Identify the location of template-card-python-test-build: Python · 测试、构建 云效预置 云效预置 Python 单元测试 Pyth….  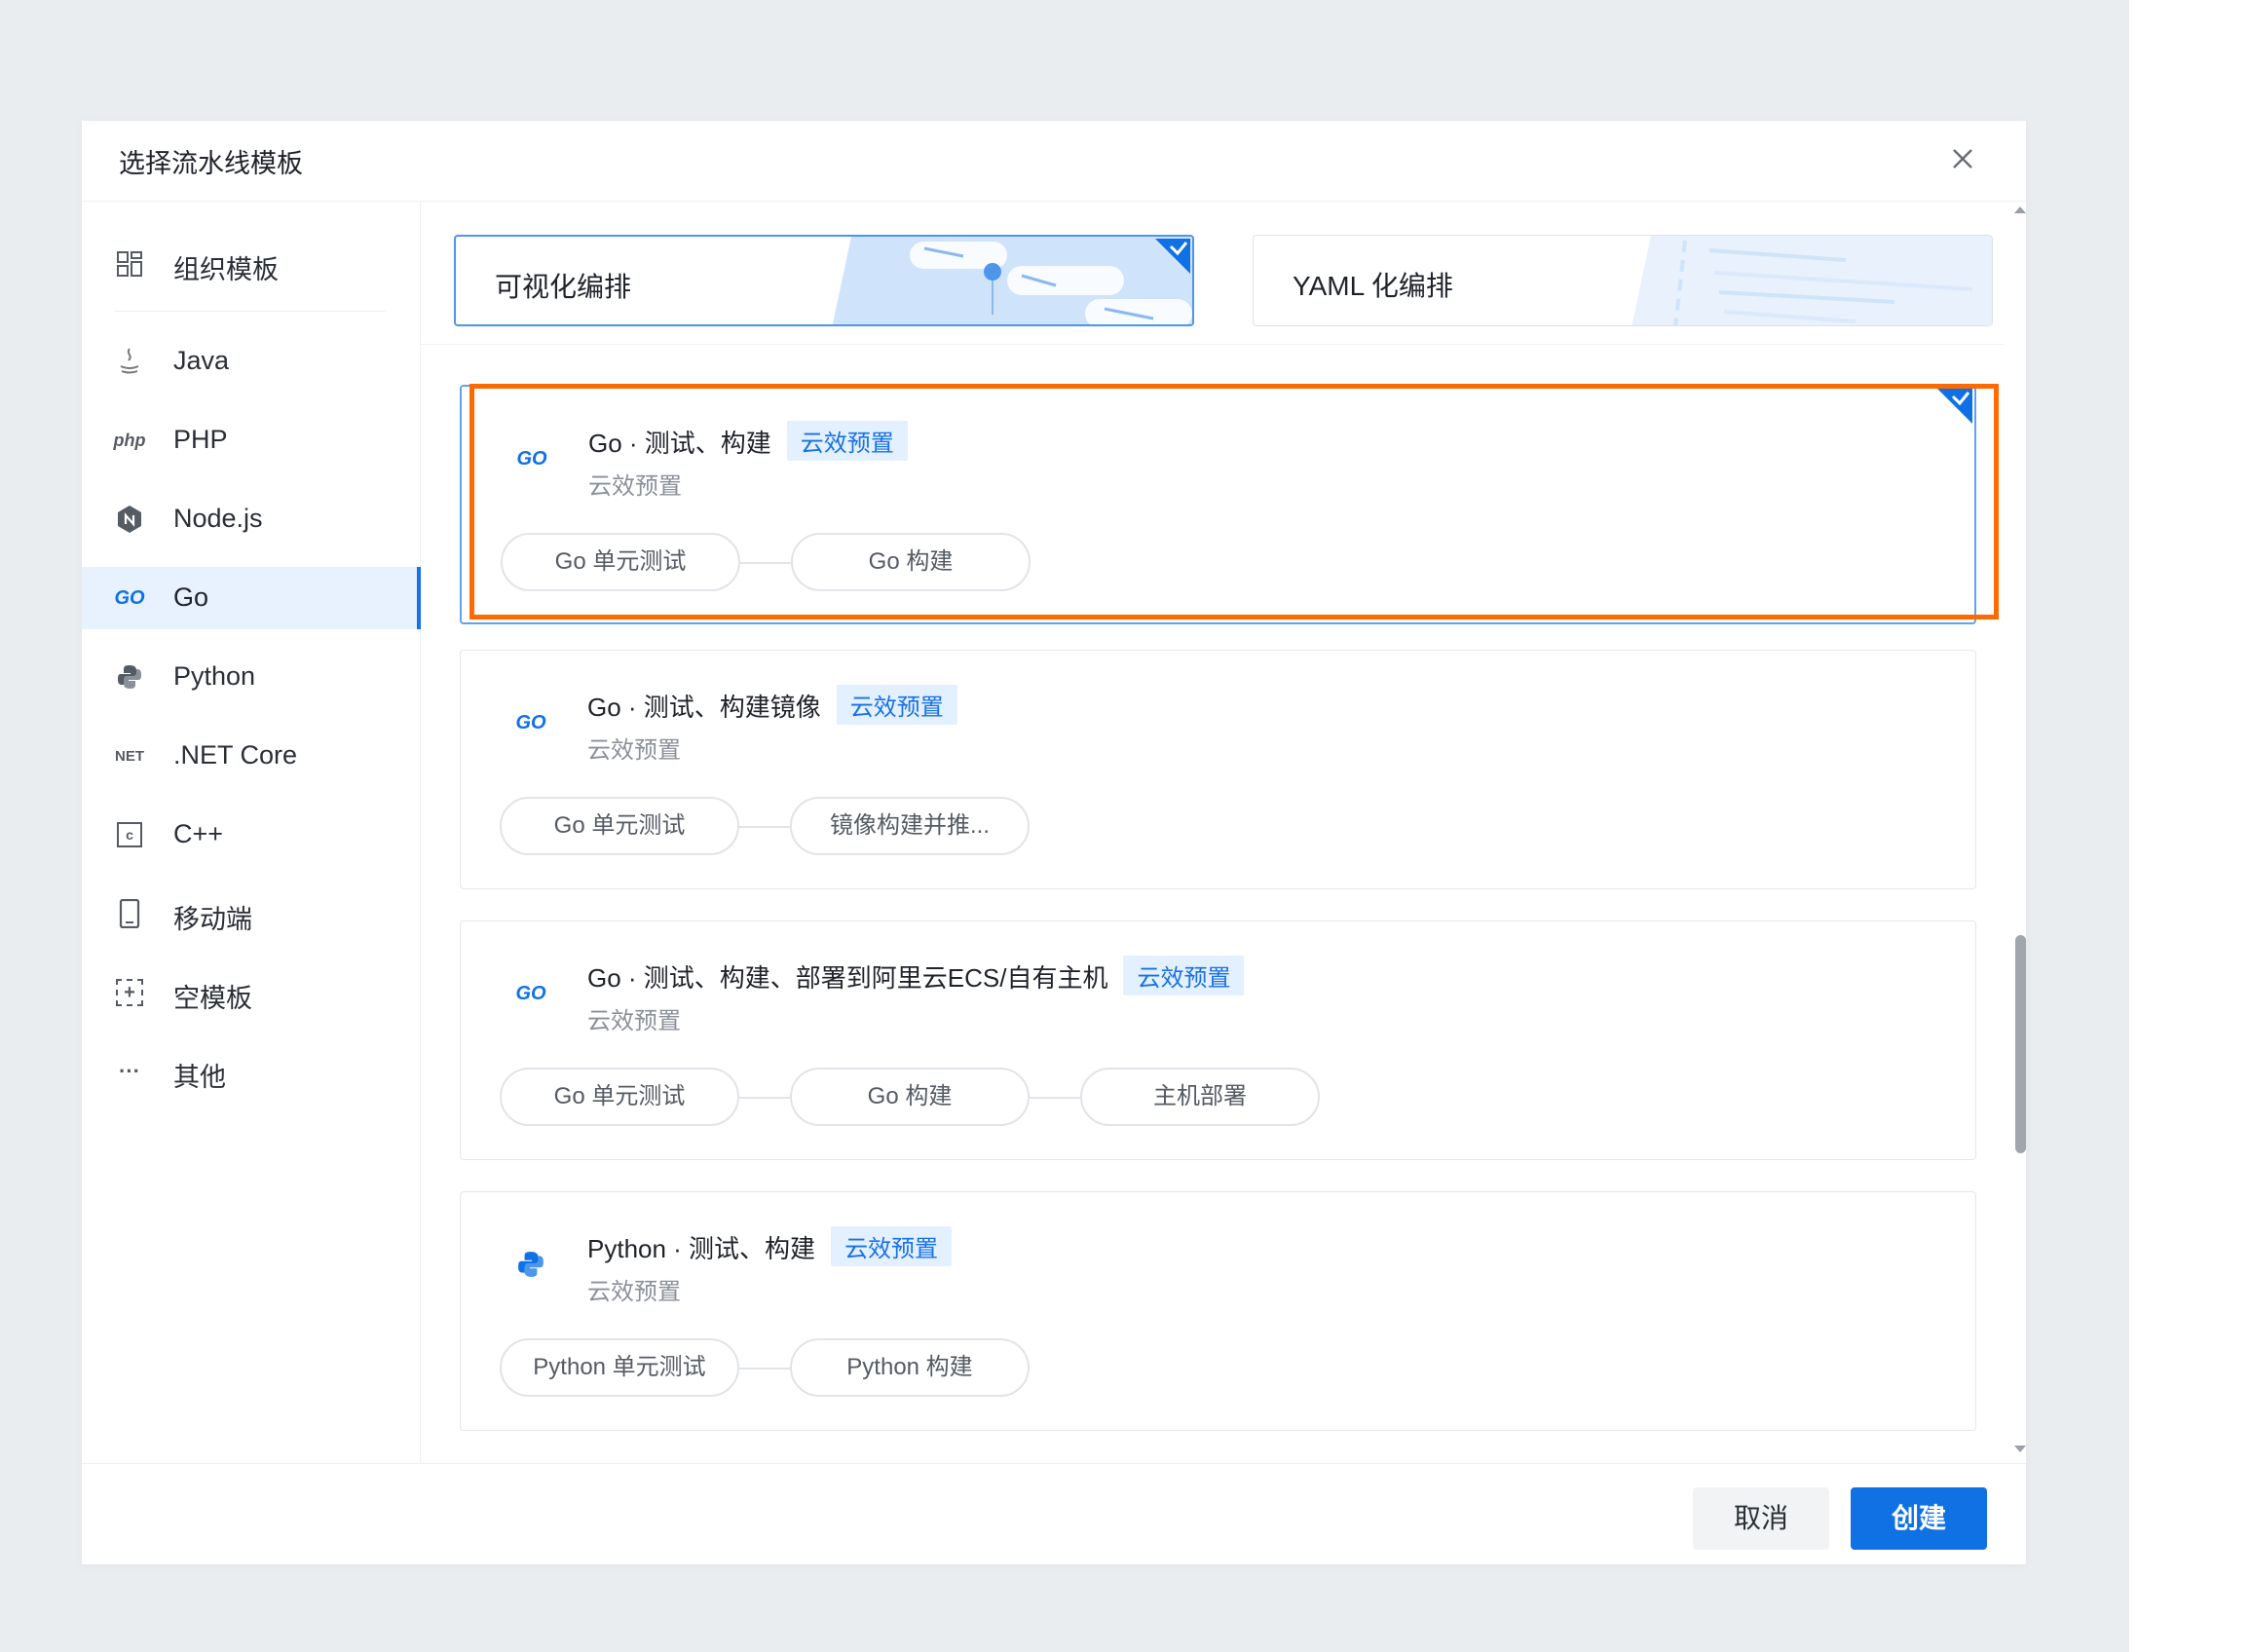
(1218, 1311).